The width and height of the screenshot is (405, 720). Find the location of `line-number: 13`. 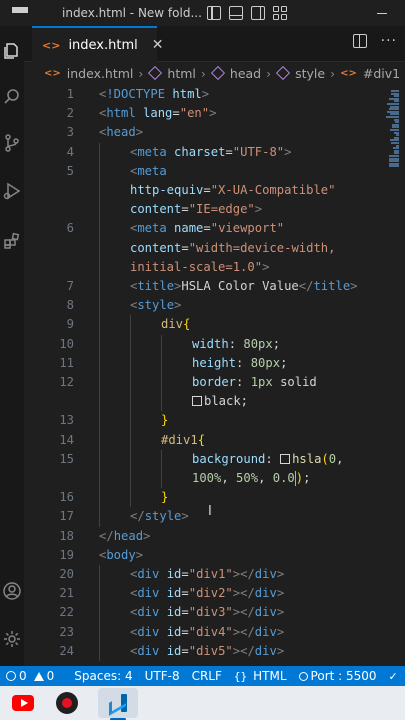

line-number: 13 is located at coordinates (66, 420).